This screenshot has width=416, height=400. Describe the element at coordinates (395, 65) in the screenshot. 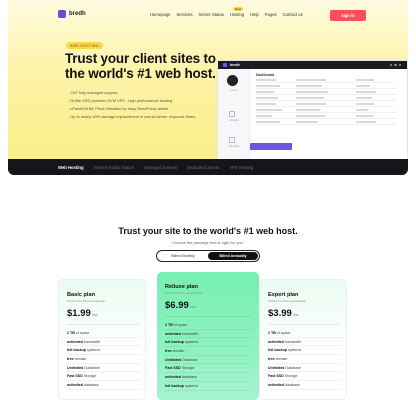

I see `window-dots-icon` at that location.